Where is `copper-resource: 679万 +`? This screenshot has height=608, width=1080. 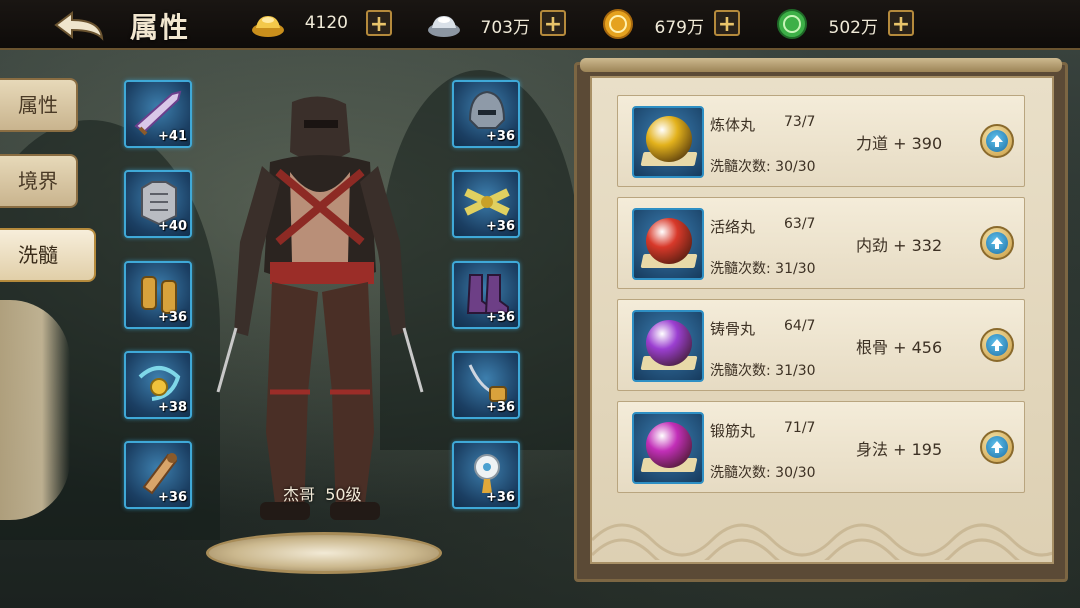 copper-resource: 679万 + is located at coordinates (672, 24).